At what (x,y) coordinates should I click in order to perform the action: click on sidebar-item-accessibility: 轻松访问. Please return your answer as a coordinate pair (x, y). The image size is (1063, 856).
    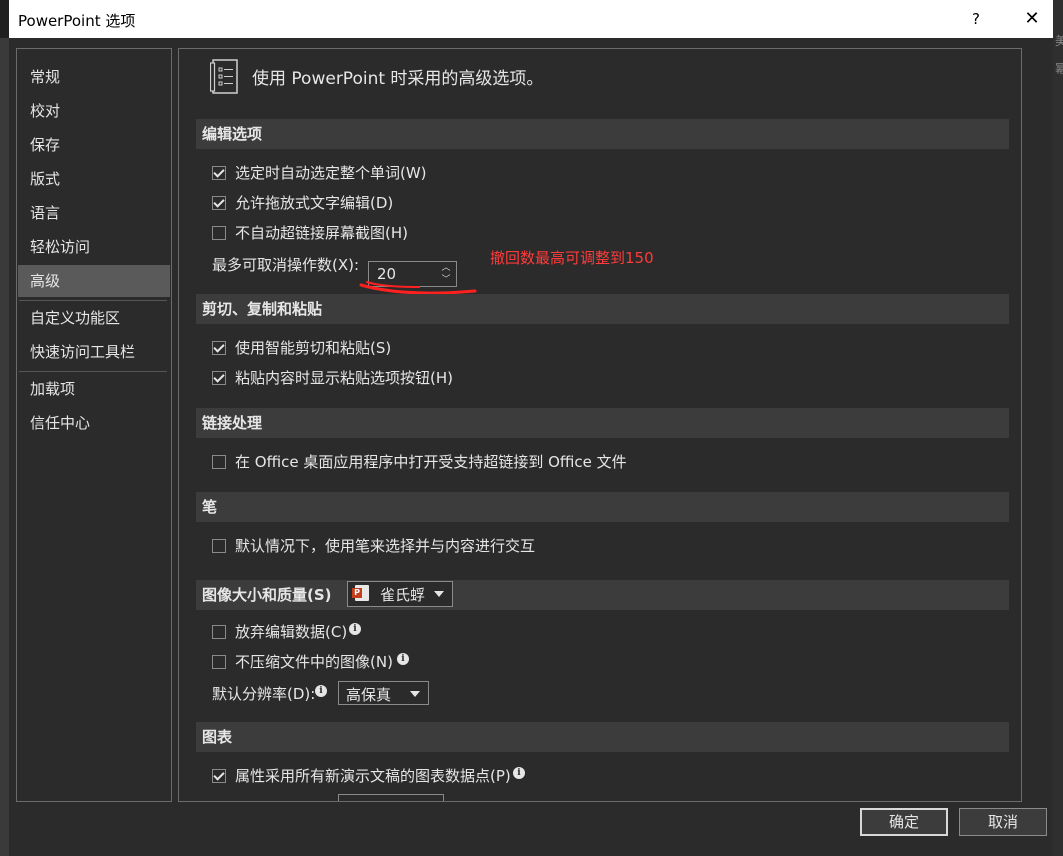
    Looking at the image, I should click on (94, 247).